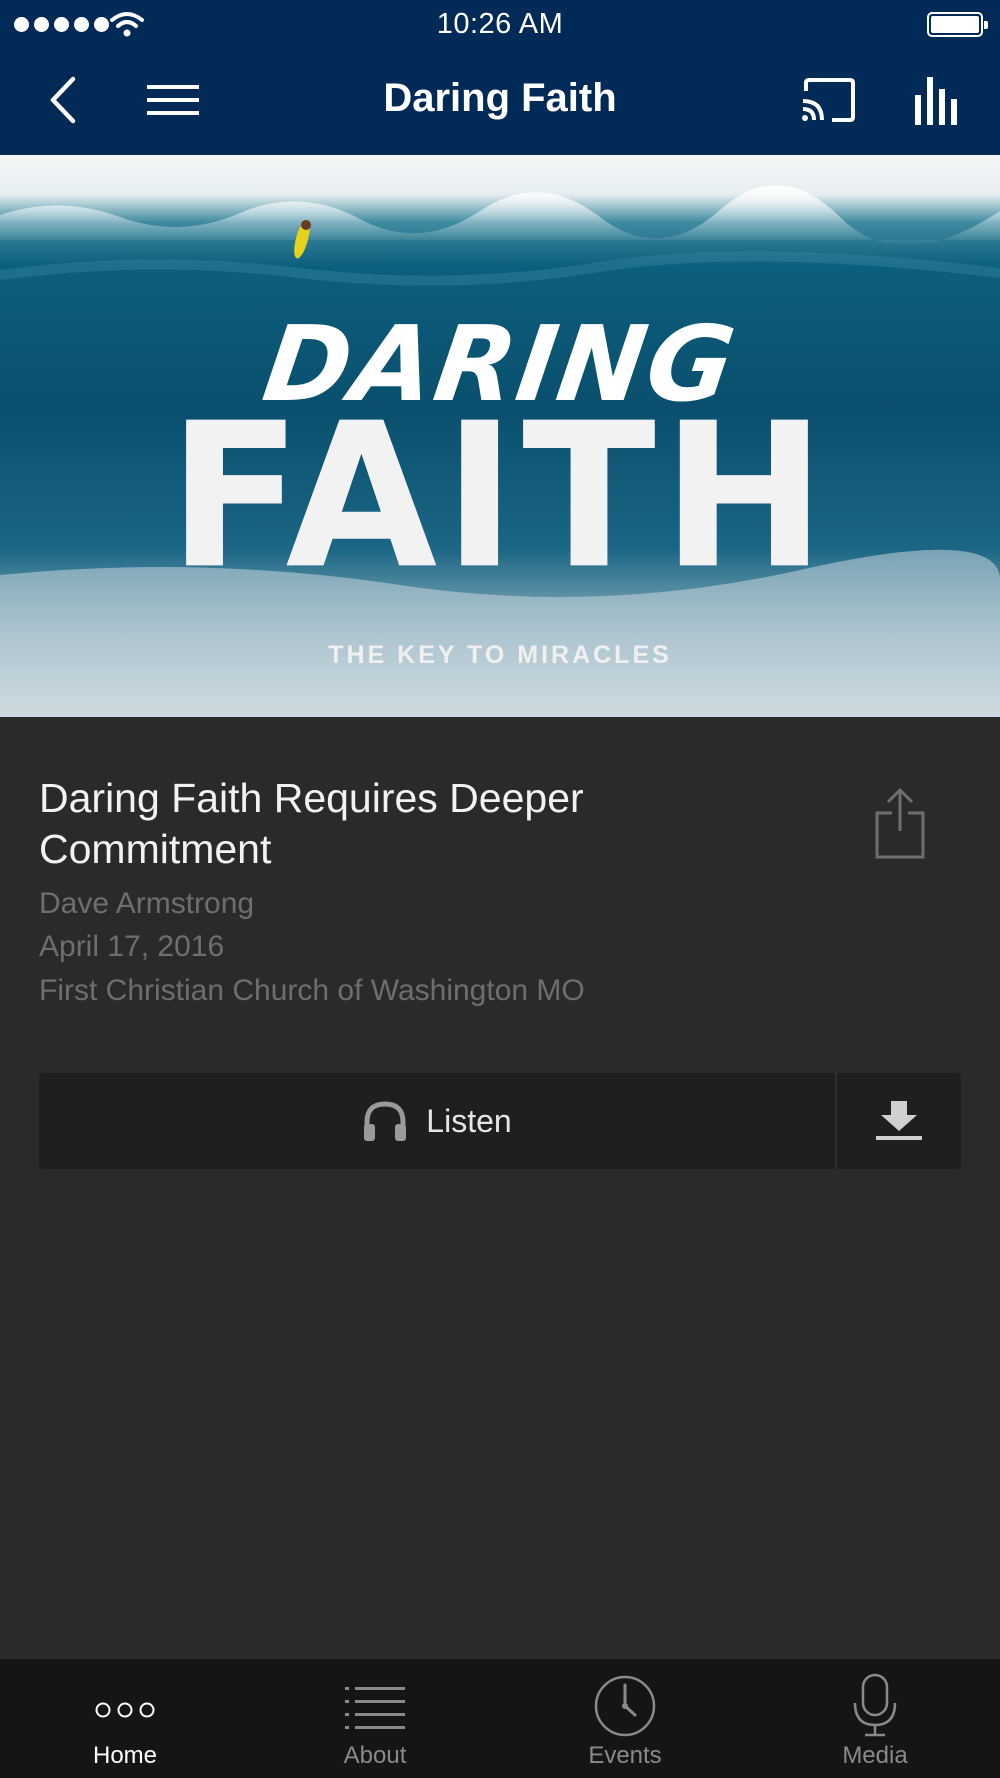 This screenshot has width=1000, height=1778. Describe the element at coordinates (375, 1708) in the screenshot. I see `list-icon` at that location.